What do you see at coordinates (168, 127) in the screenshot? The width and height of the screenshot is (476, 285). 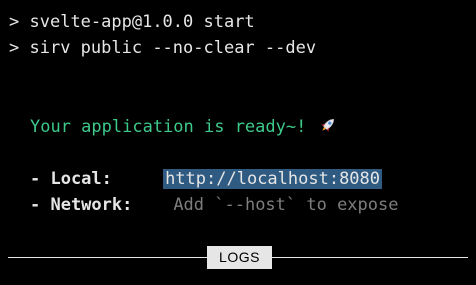 I see `ready-message: Your application is ready~!` at bounding box center [168, 127].